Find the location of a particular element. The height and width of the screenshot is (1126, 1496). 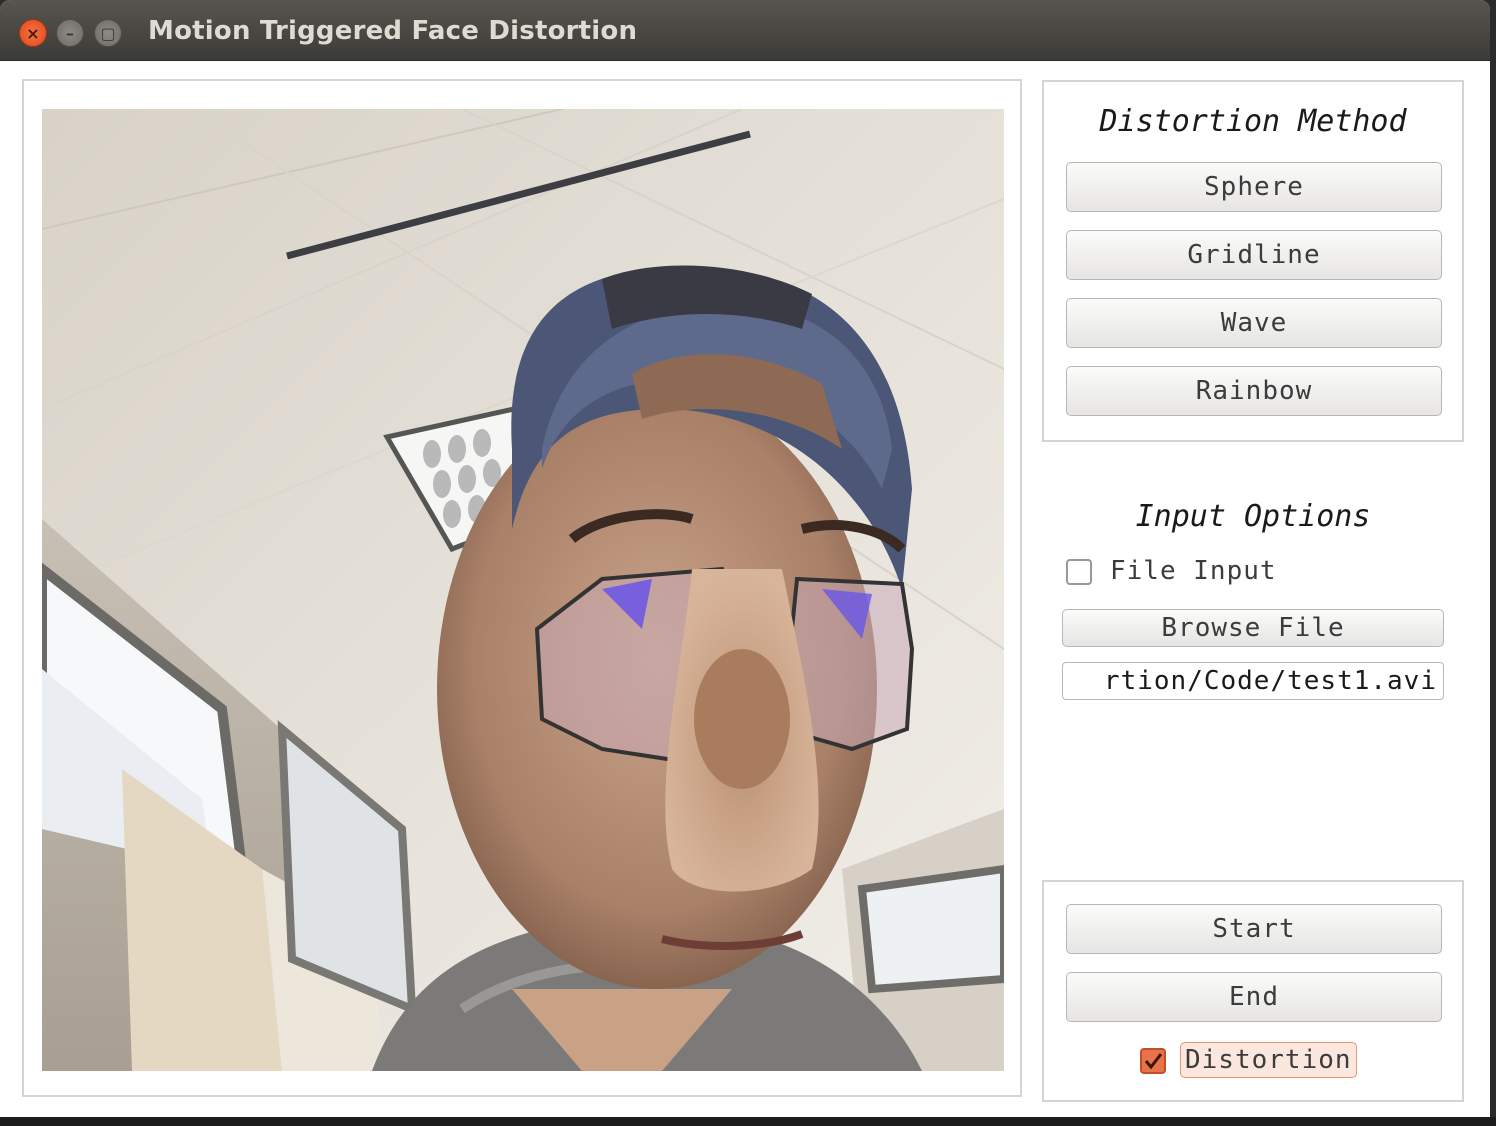

terminal-strip is located at coordinates (748, 1121).